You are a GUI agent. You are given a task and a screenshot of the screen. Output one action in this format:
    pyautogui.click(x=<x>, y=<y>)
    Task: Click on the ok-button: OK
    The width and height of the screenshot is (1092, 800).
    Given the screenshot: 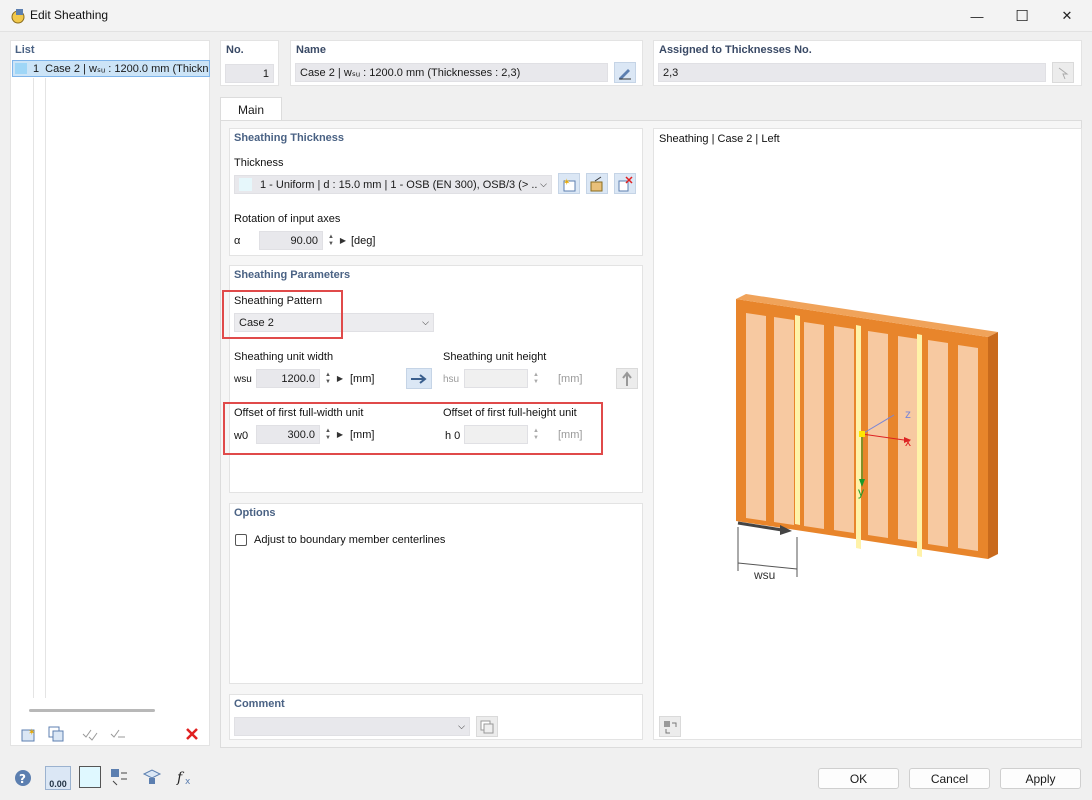 What is the action you would take?
    pyautogui.click(x=858, y=778)
    